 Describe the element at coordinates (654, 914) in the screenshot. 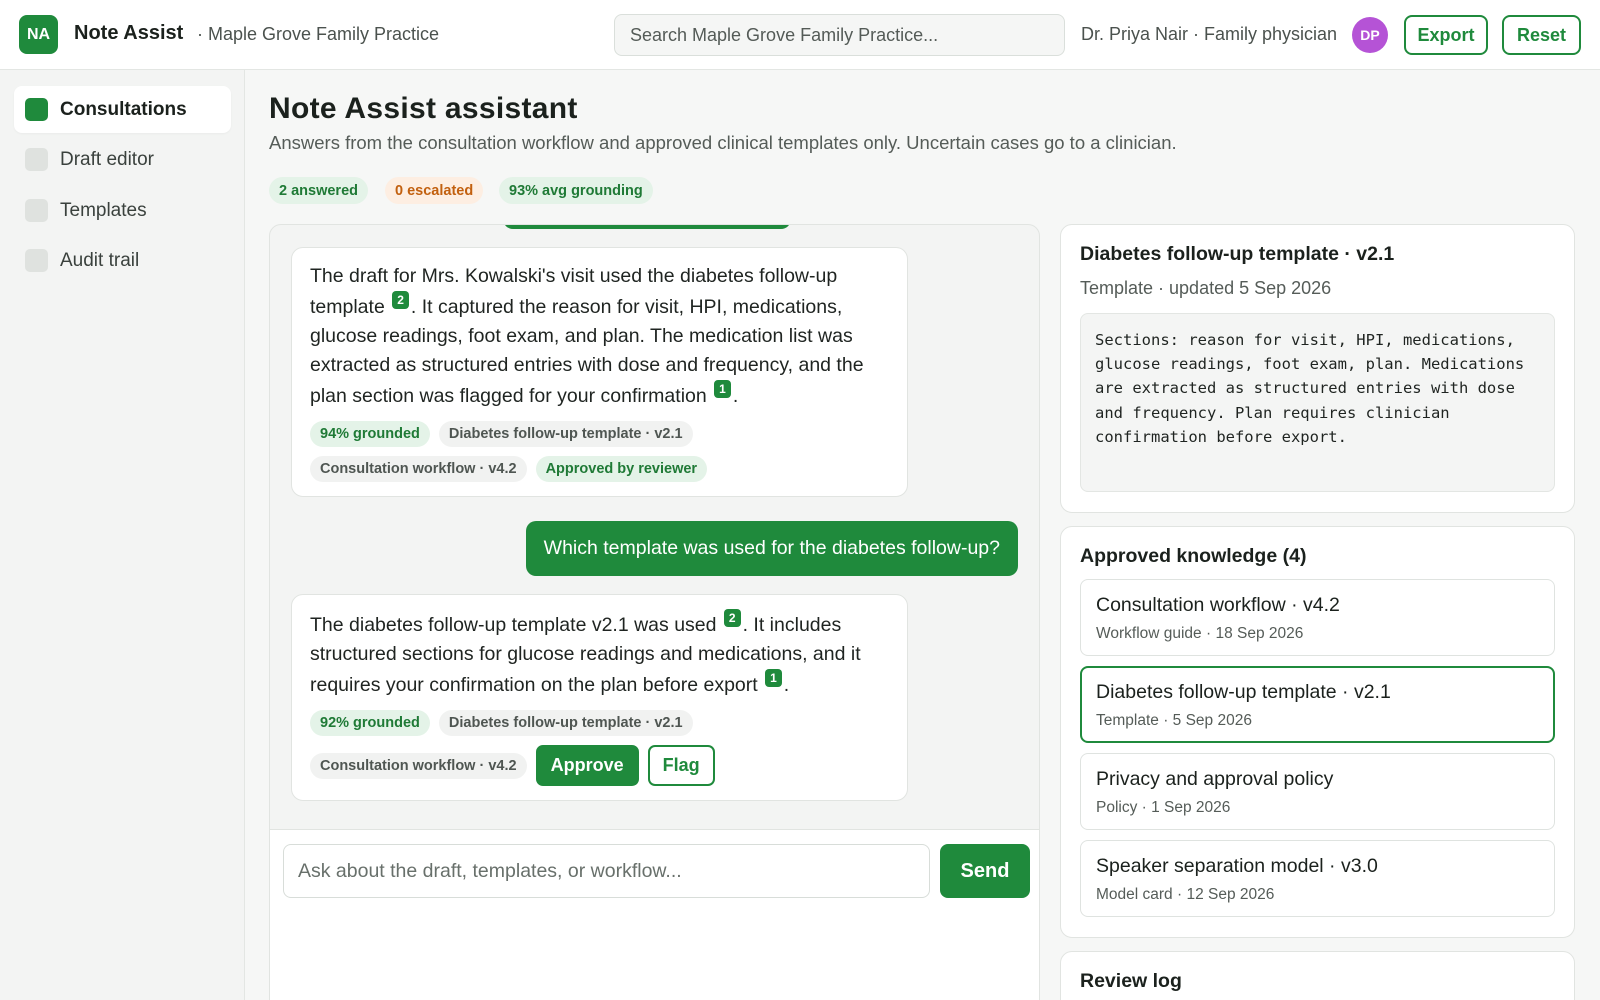

I see `composer: Send` at that location.